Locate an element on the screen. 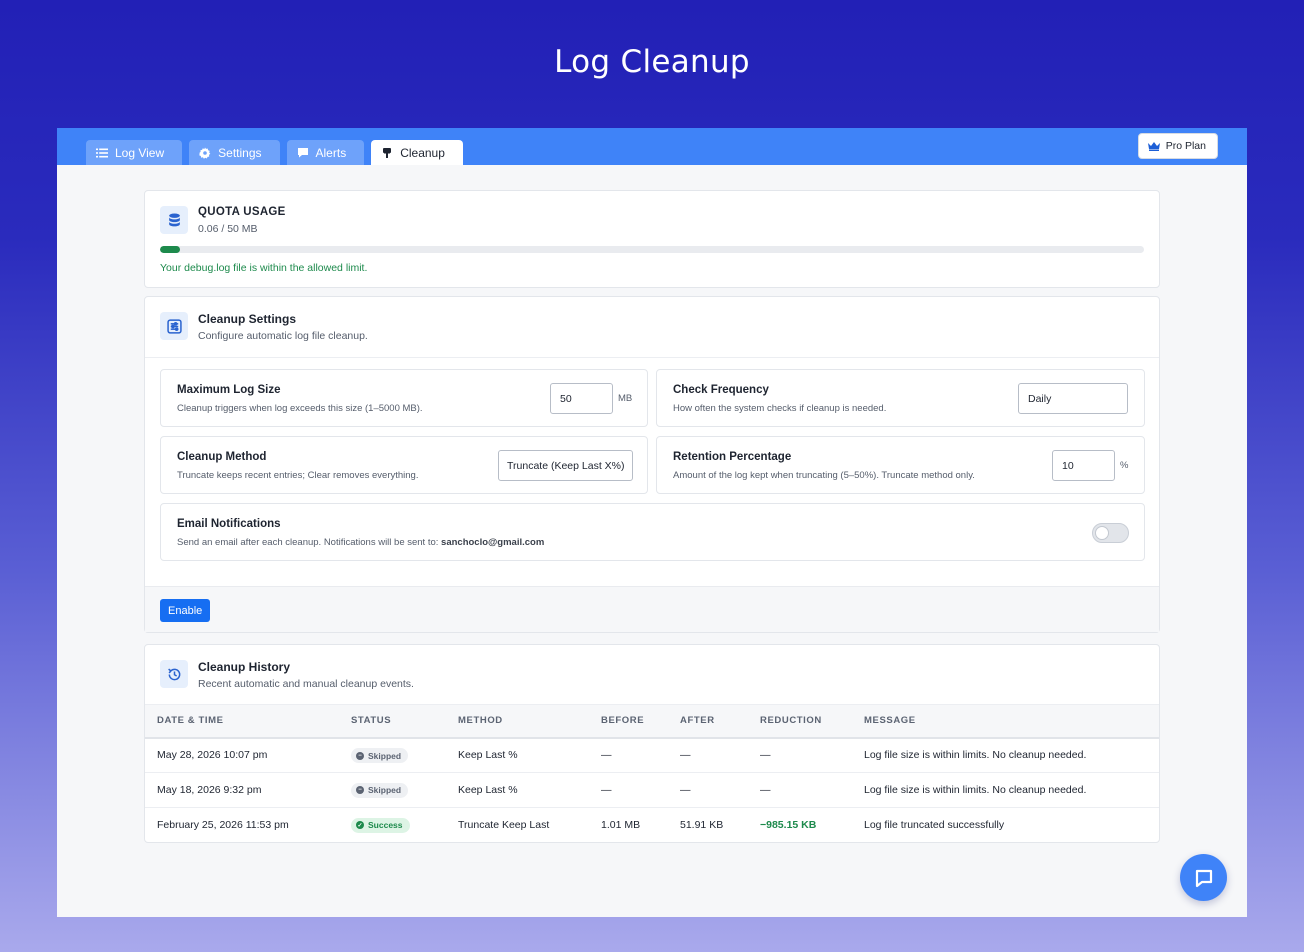 This screenshot has width=1304, height=952. database-icon is located at coordinates (174, 220).